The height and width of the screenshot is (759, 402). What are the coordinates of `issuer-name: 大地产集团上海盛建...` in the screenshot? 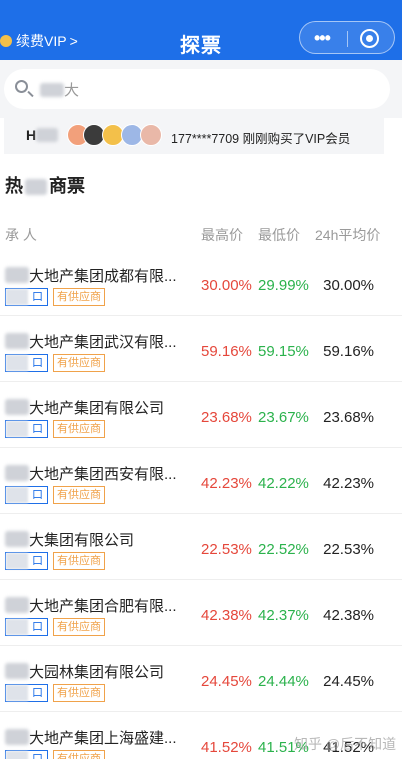 It's located at (91, 737).